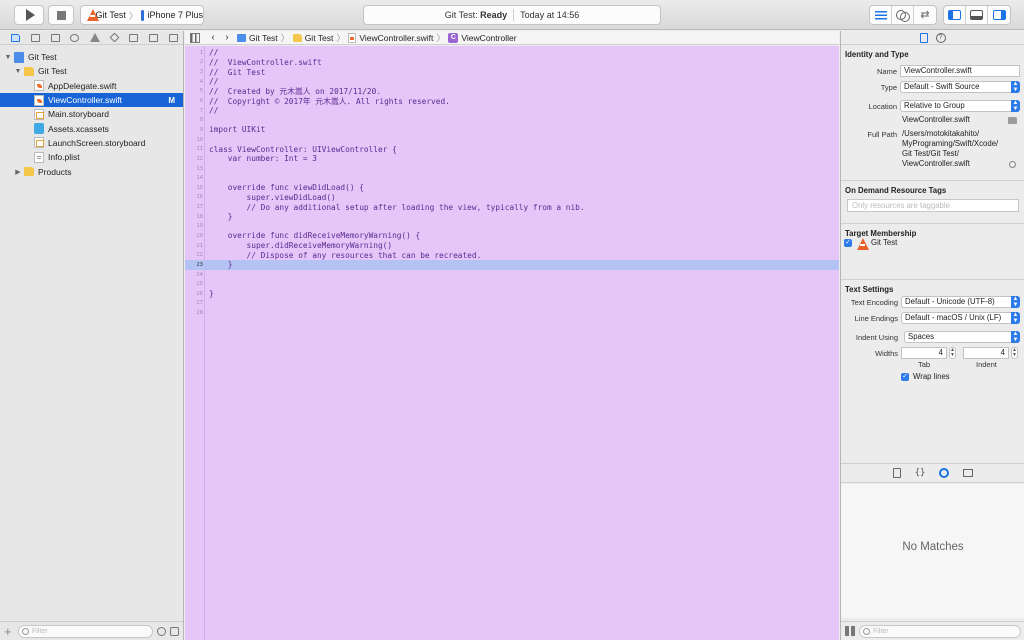 This screenshot has height=640, width=1024. Describe the element at coordinates (930, 153) in the screenshot. I see `full-path-line: Git Test/Git Test/` at that location.